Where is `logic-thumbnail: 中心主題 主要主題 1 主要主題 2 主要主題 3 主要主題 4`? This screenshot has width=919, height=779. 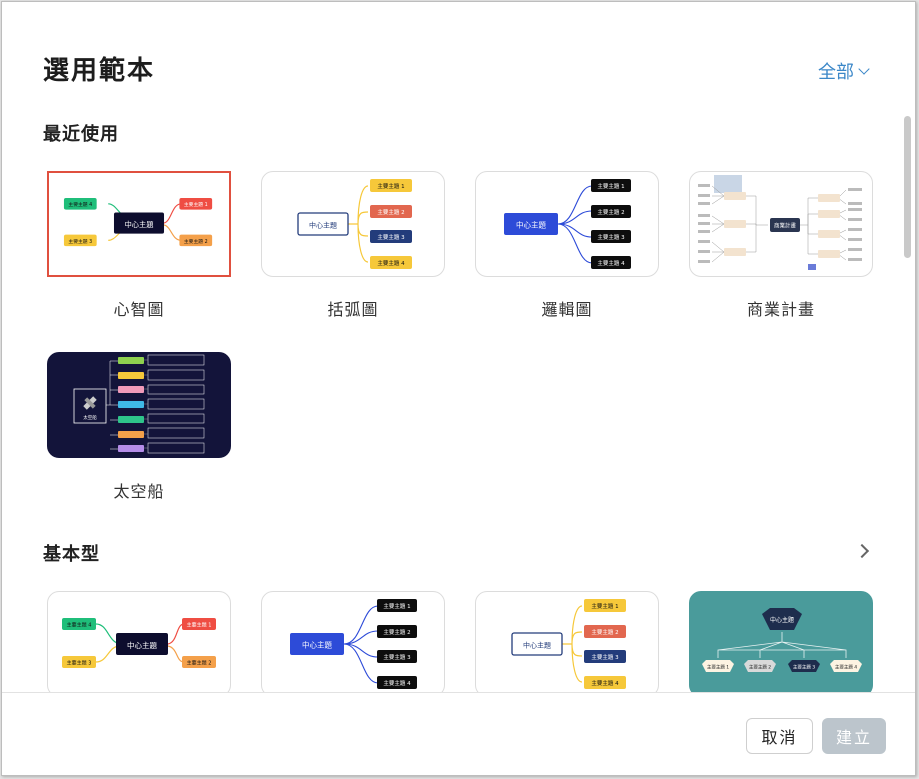
logic-thumbnail: 中心主題 主要主題 1 主要主題 2 主要主題 3 主要主題 4 is located at coordinates (567, 224).